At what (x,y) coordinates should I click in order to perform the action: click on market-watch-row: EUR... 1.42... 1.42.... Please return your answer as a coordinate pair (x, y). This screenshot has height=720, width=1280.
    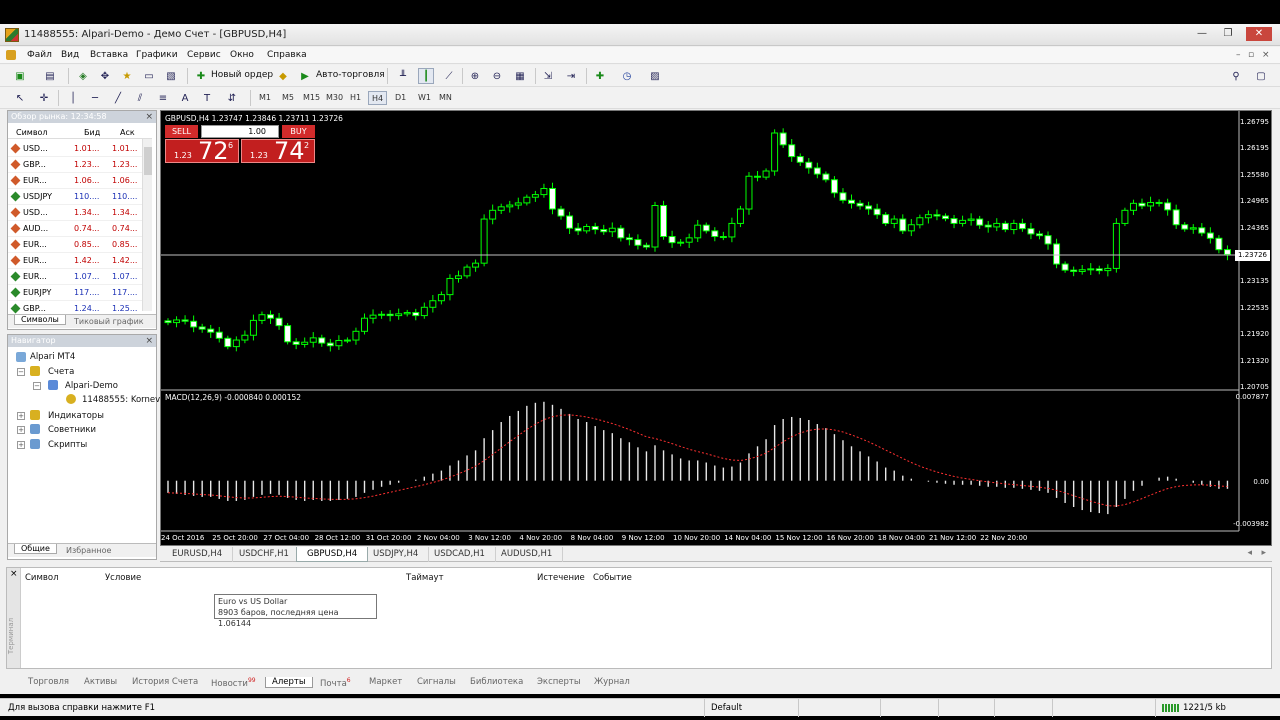
    Looking at the image, I should click on (80, 261).